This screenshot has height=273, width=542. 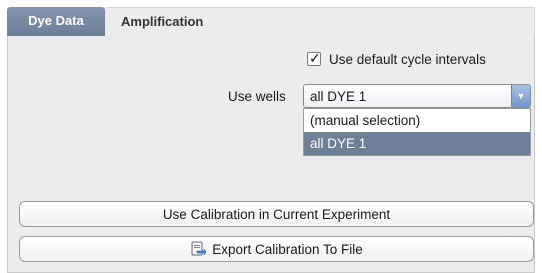 What do you see at coordinates (520, 96) in the screenshot?
I see `chevron-down-icon: ▼` at bounding box center [520, 96].